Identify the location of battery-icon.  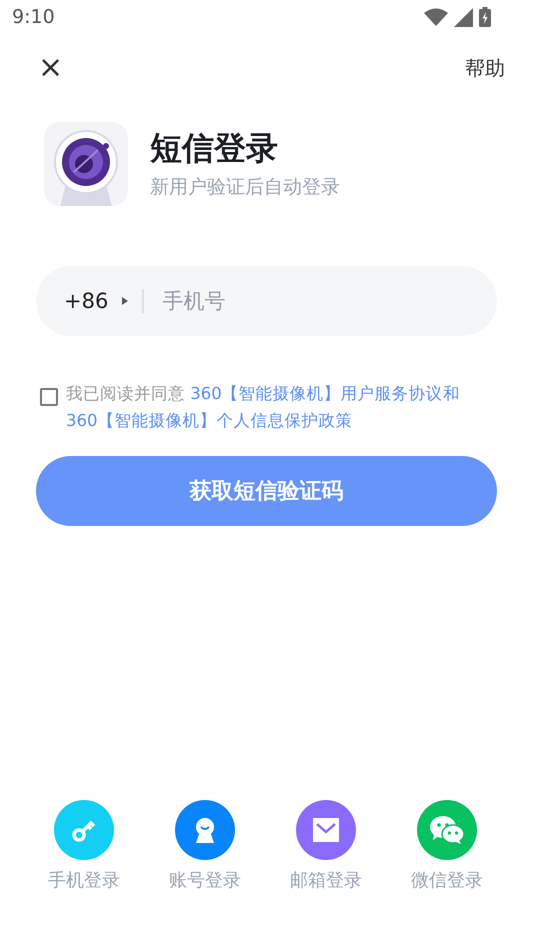
(485, 17).